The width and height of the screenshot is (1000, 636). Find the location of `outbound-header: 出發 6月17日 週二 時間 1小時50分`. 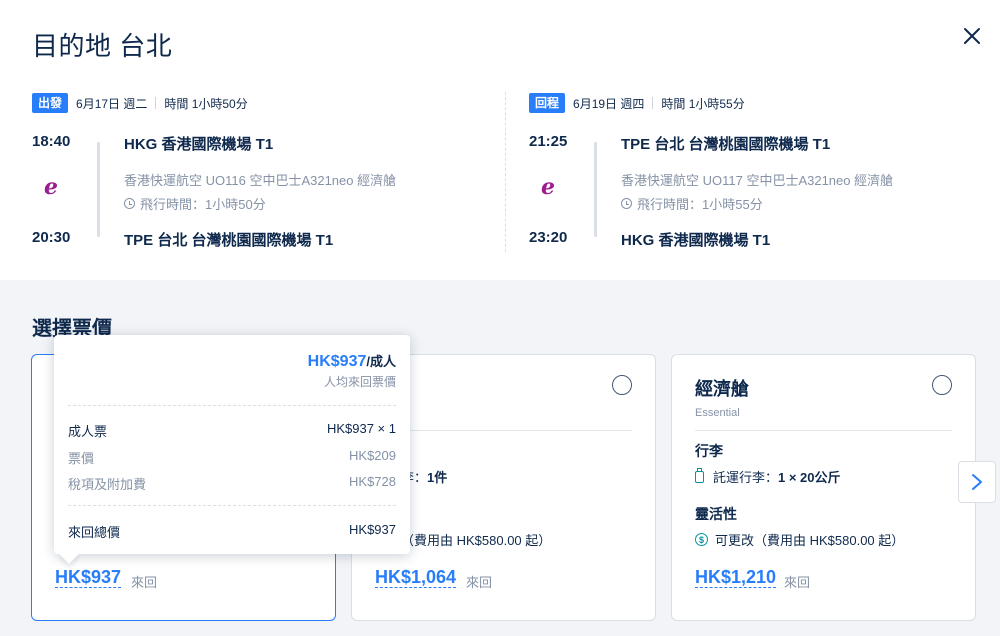

outbound-header: 出發 6月17日 週二 時間 1小時50分 is located at coordinates (252, 103).